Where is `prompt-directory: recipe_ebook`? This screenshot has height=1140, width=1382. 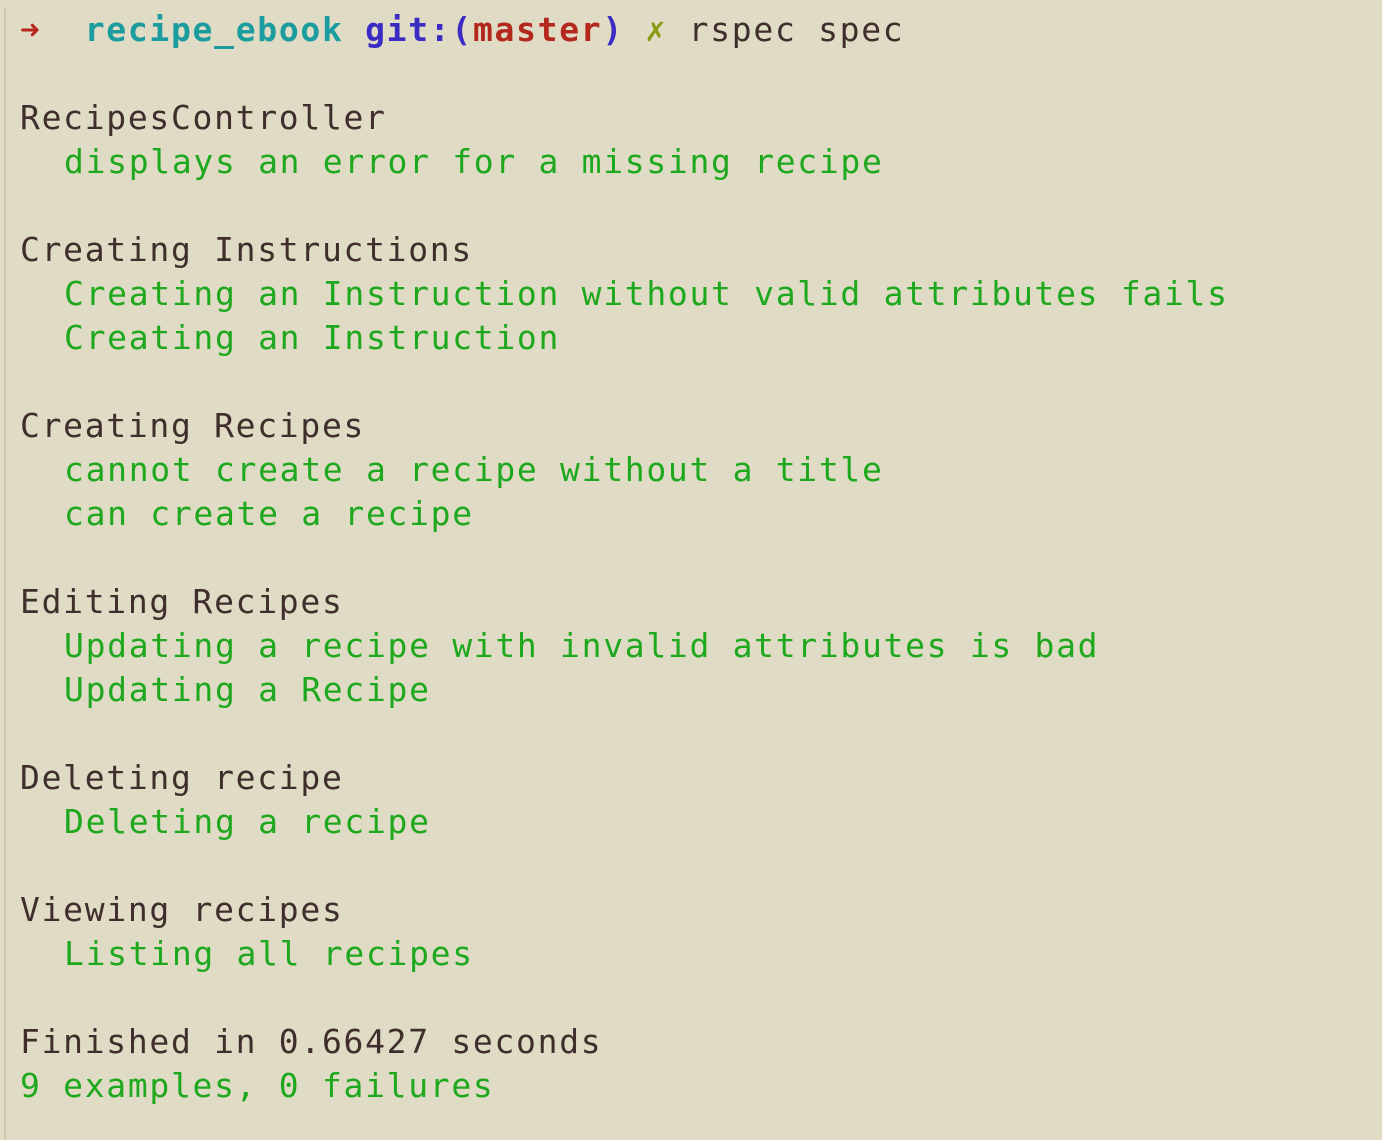 prompt-directory: recipe_ebook is located at coordinates (214, 29).